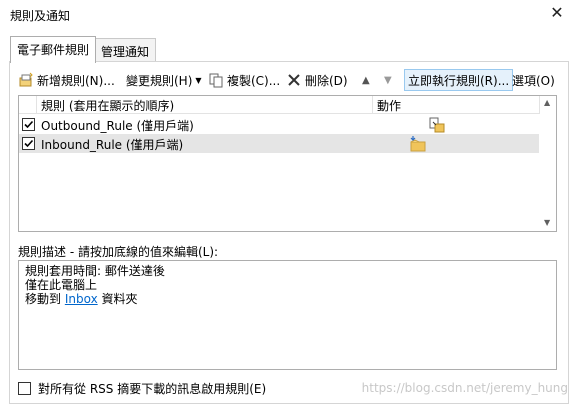 The height and width of the screenshot is (409, 578). What do you see at coordinates (547, 102) in the screenshot?
I see `scroll-up-icon: ▲` at bounding box center [547, 102].